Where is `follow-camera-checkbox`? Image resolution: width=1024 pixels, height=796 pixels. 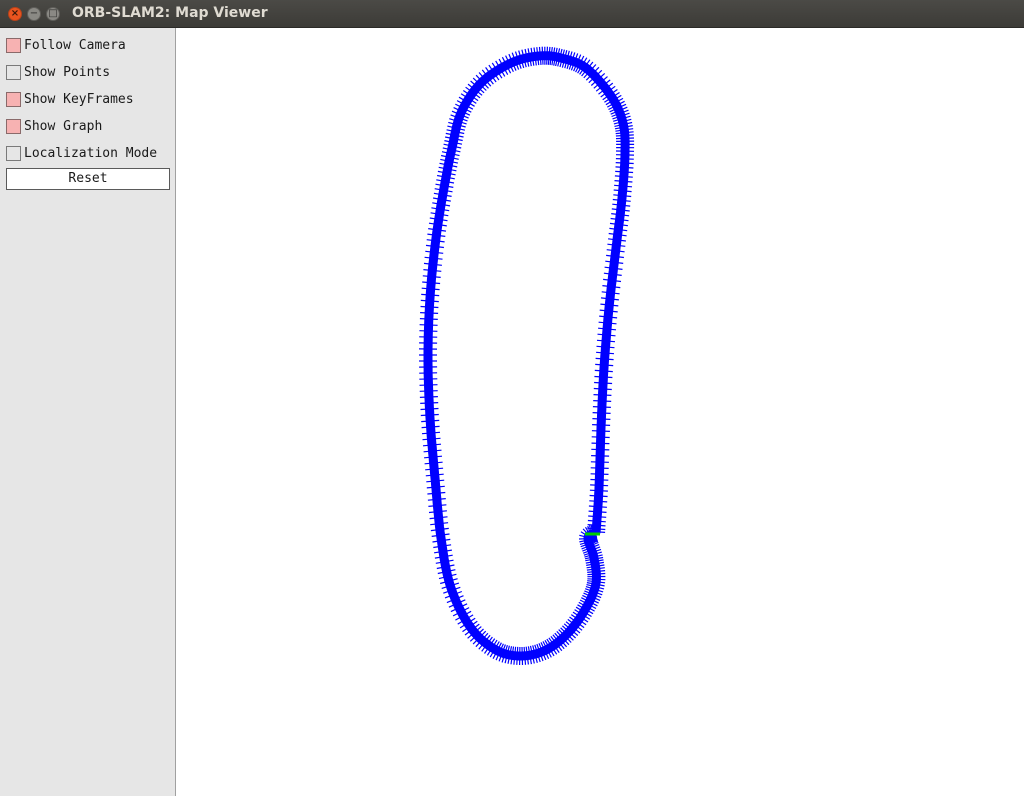
follow-camera-checkbox is located at coordinates (13, 45).